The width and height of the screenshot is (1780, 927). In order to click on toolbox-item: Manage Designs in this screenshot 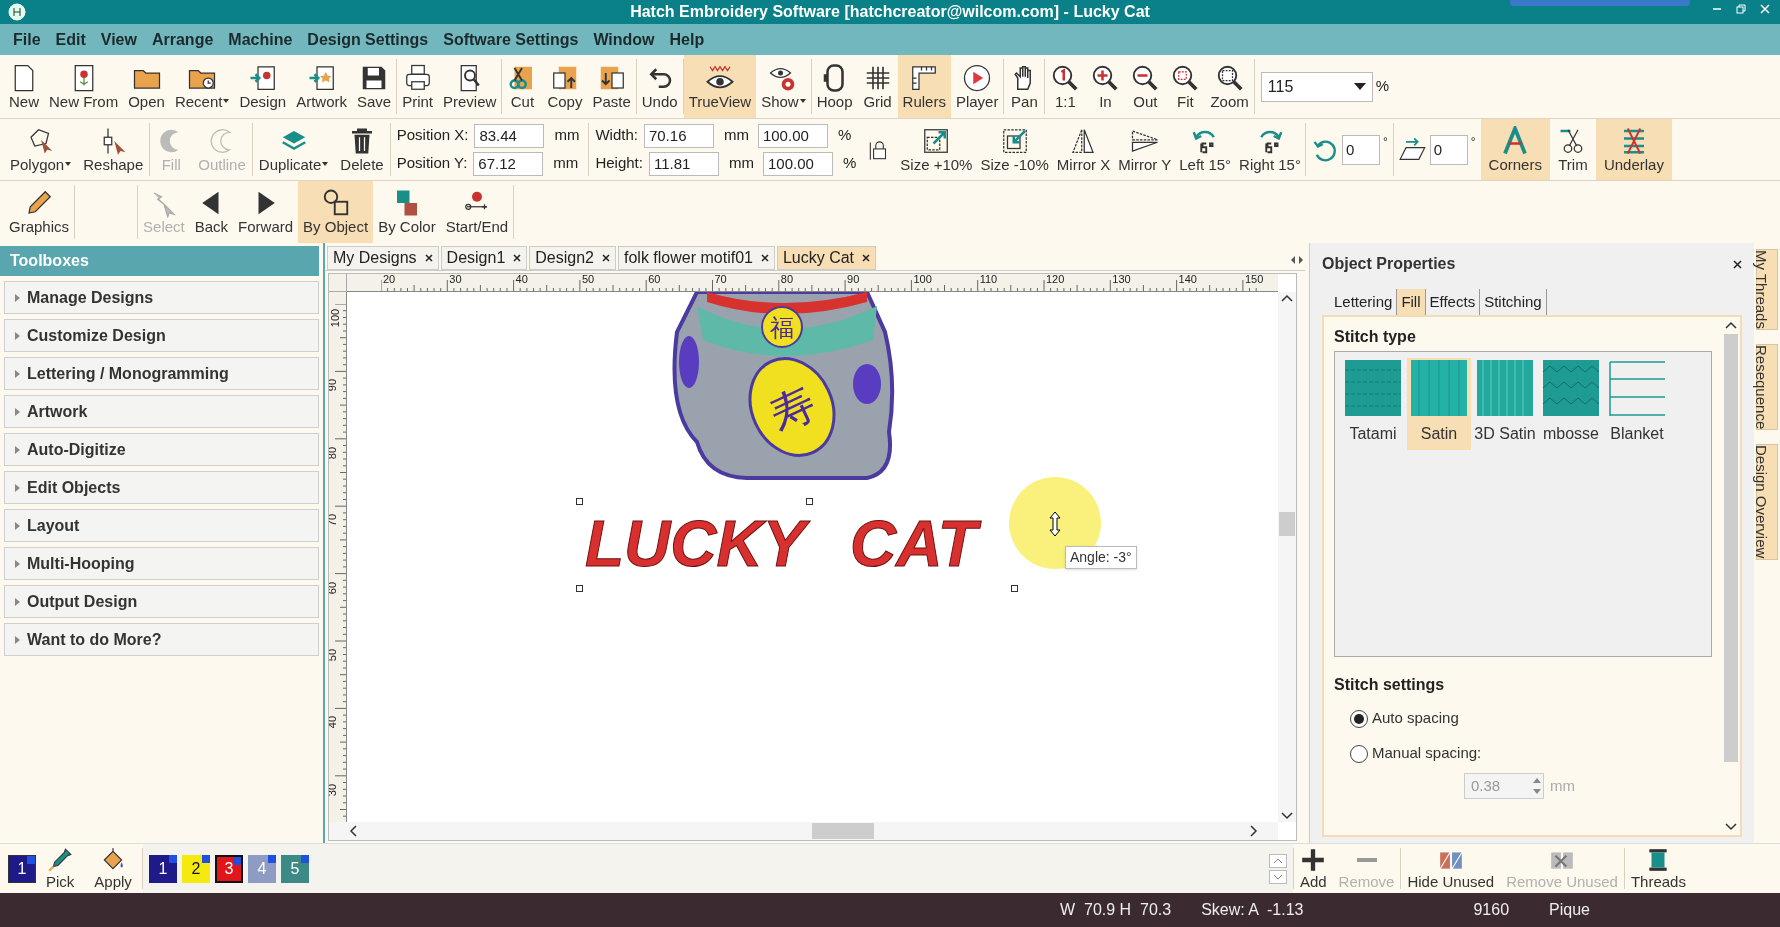, I will do `click(161, 297)`.